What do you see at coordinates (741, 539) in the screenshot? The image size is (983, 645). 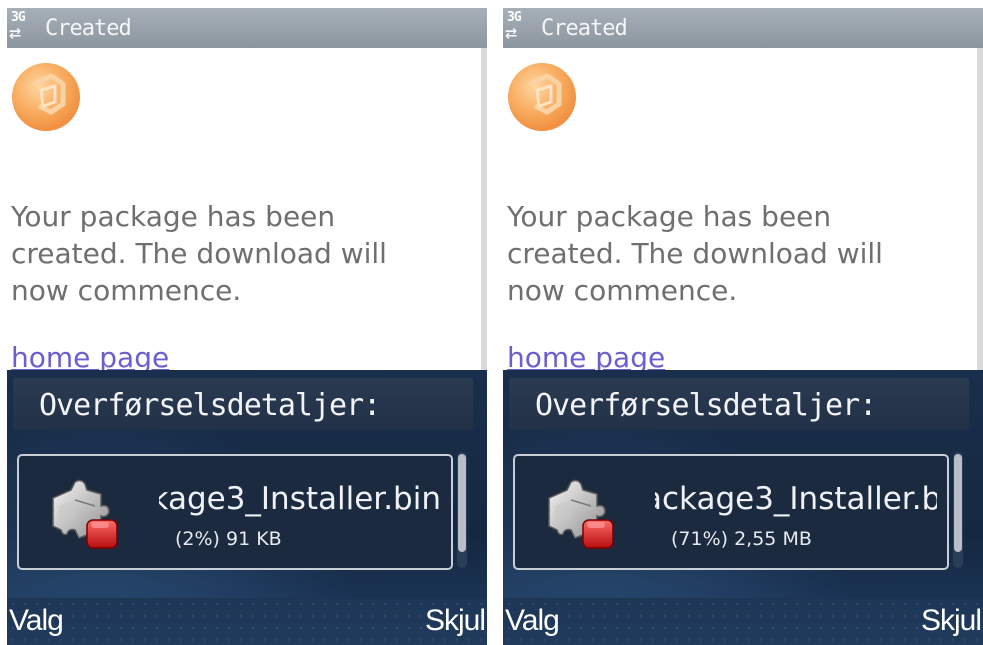 I see `download-progress: (71%) 2,55 MB` at bounding box center [741, 539].